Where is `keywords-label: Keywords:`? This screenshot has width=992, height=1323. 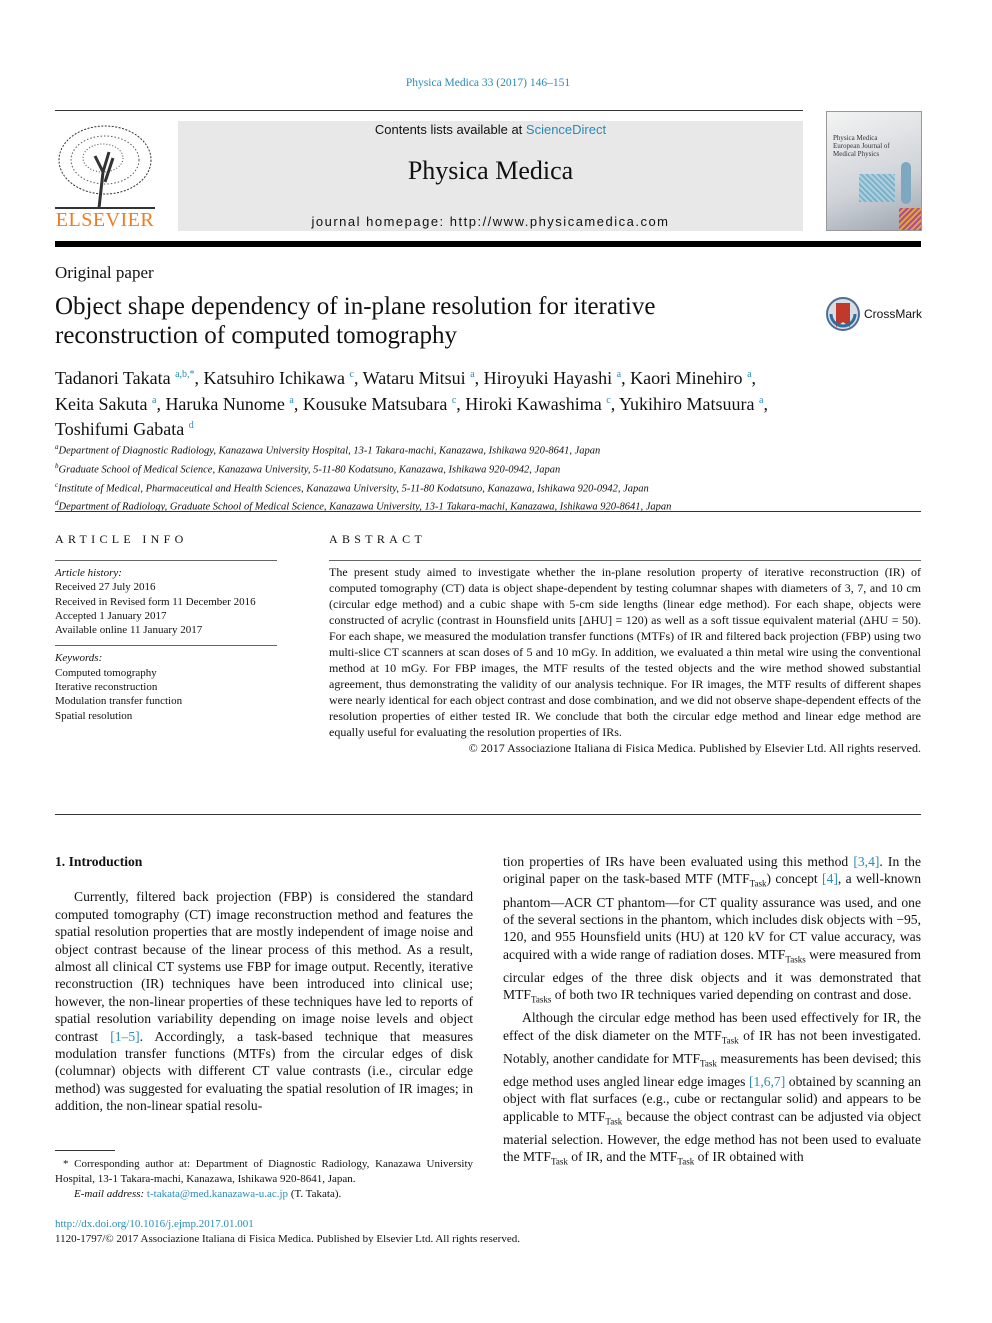
keywords-label: Keywords: is located at coordinates (79, 658).